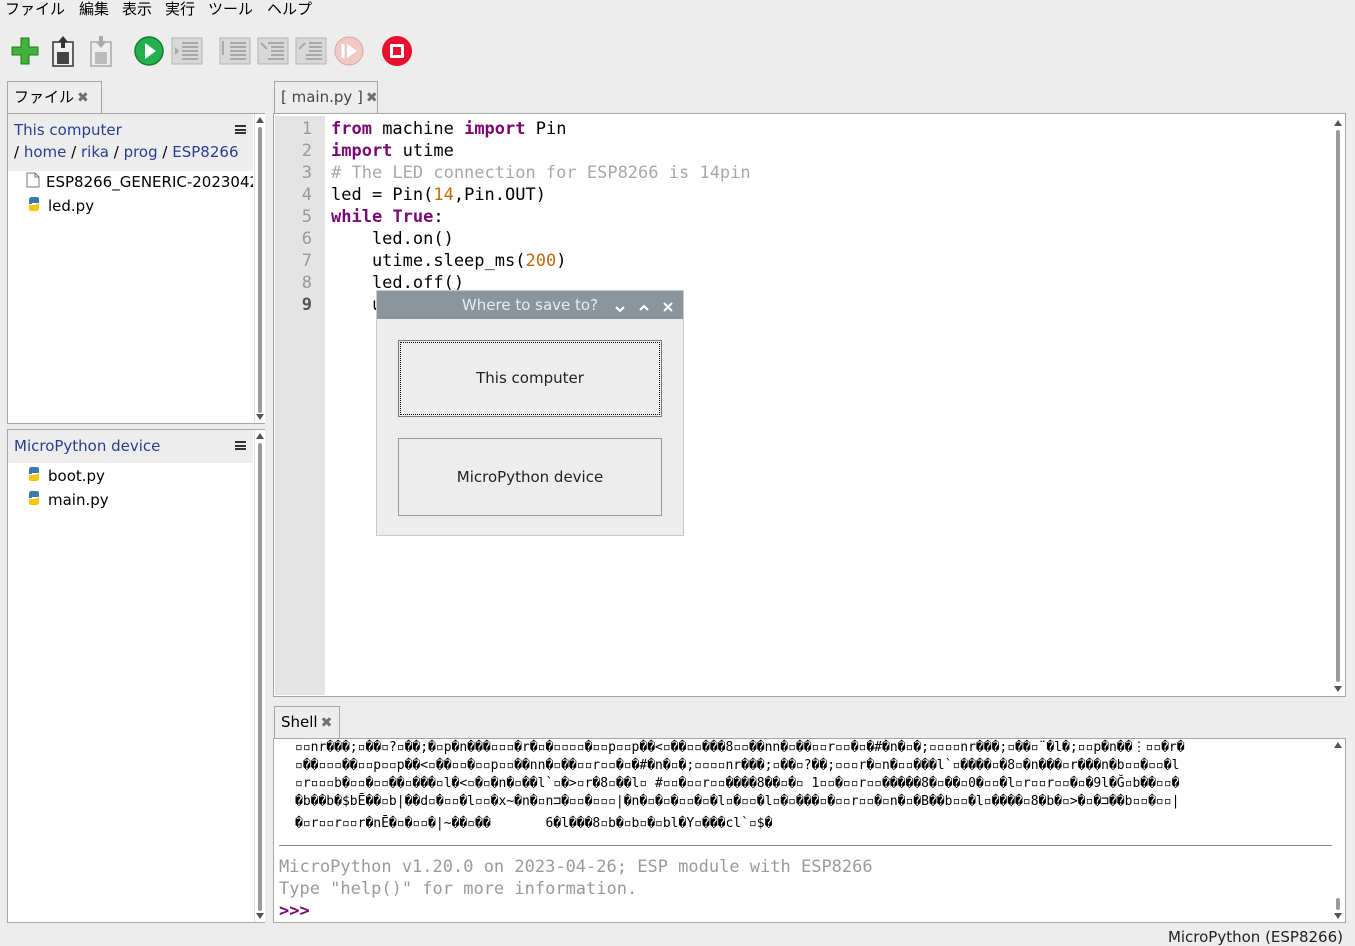 This screenshot has width=1355, height=946. What do you see at coordinates (289, 9) in the screenshot?
I see `menu-help: ヘルプ` at bounding box center [289, 9].